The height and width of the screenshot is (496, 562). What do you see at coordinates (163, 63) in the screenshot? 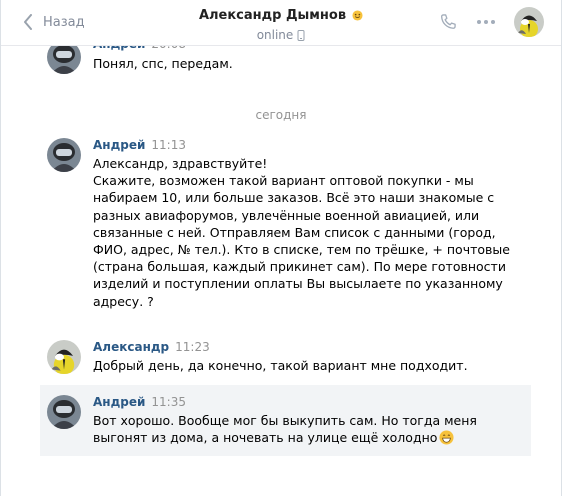
I see `message-text: Понял, спс, передам.` at bounding box center [163, 63].